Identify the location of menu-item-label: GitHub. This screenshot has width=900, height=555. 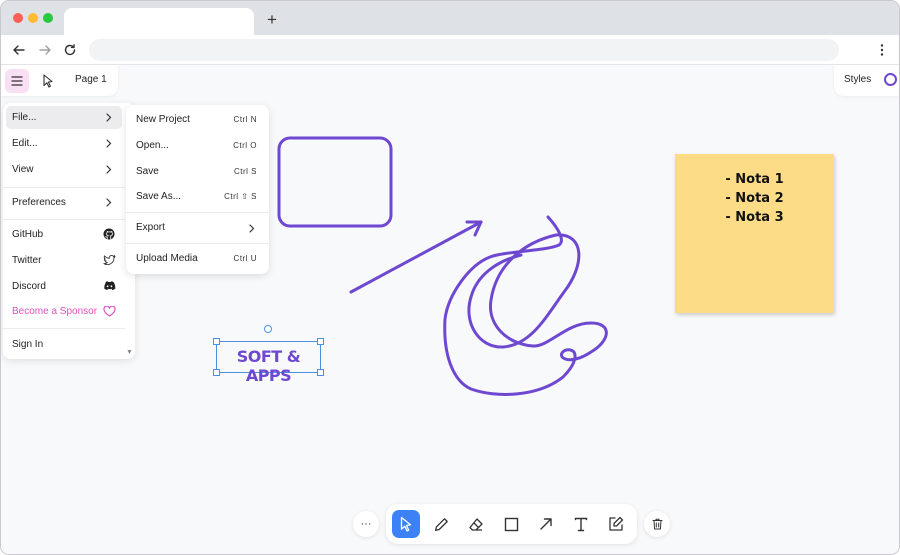
(28, 234).